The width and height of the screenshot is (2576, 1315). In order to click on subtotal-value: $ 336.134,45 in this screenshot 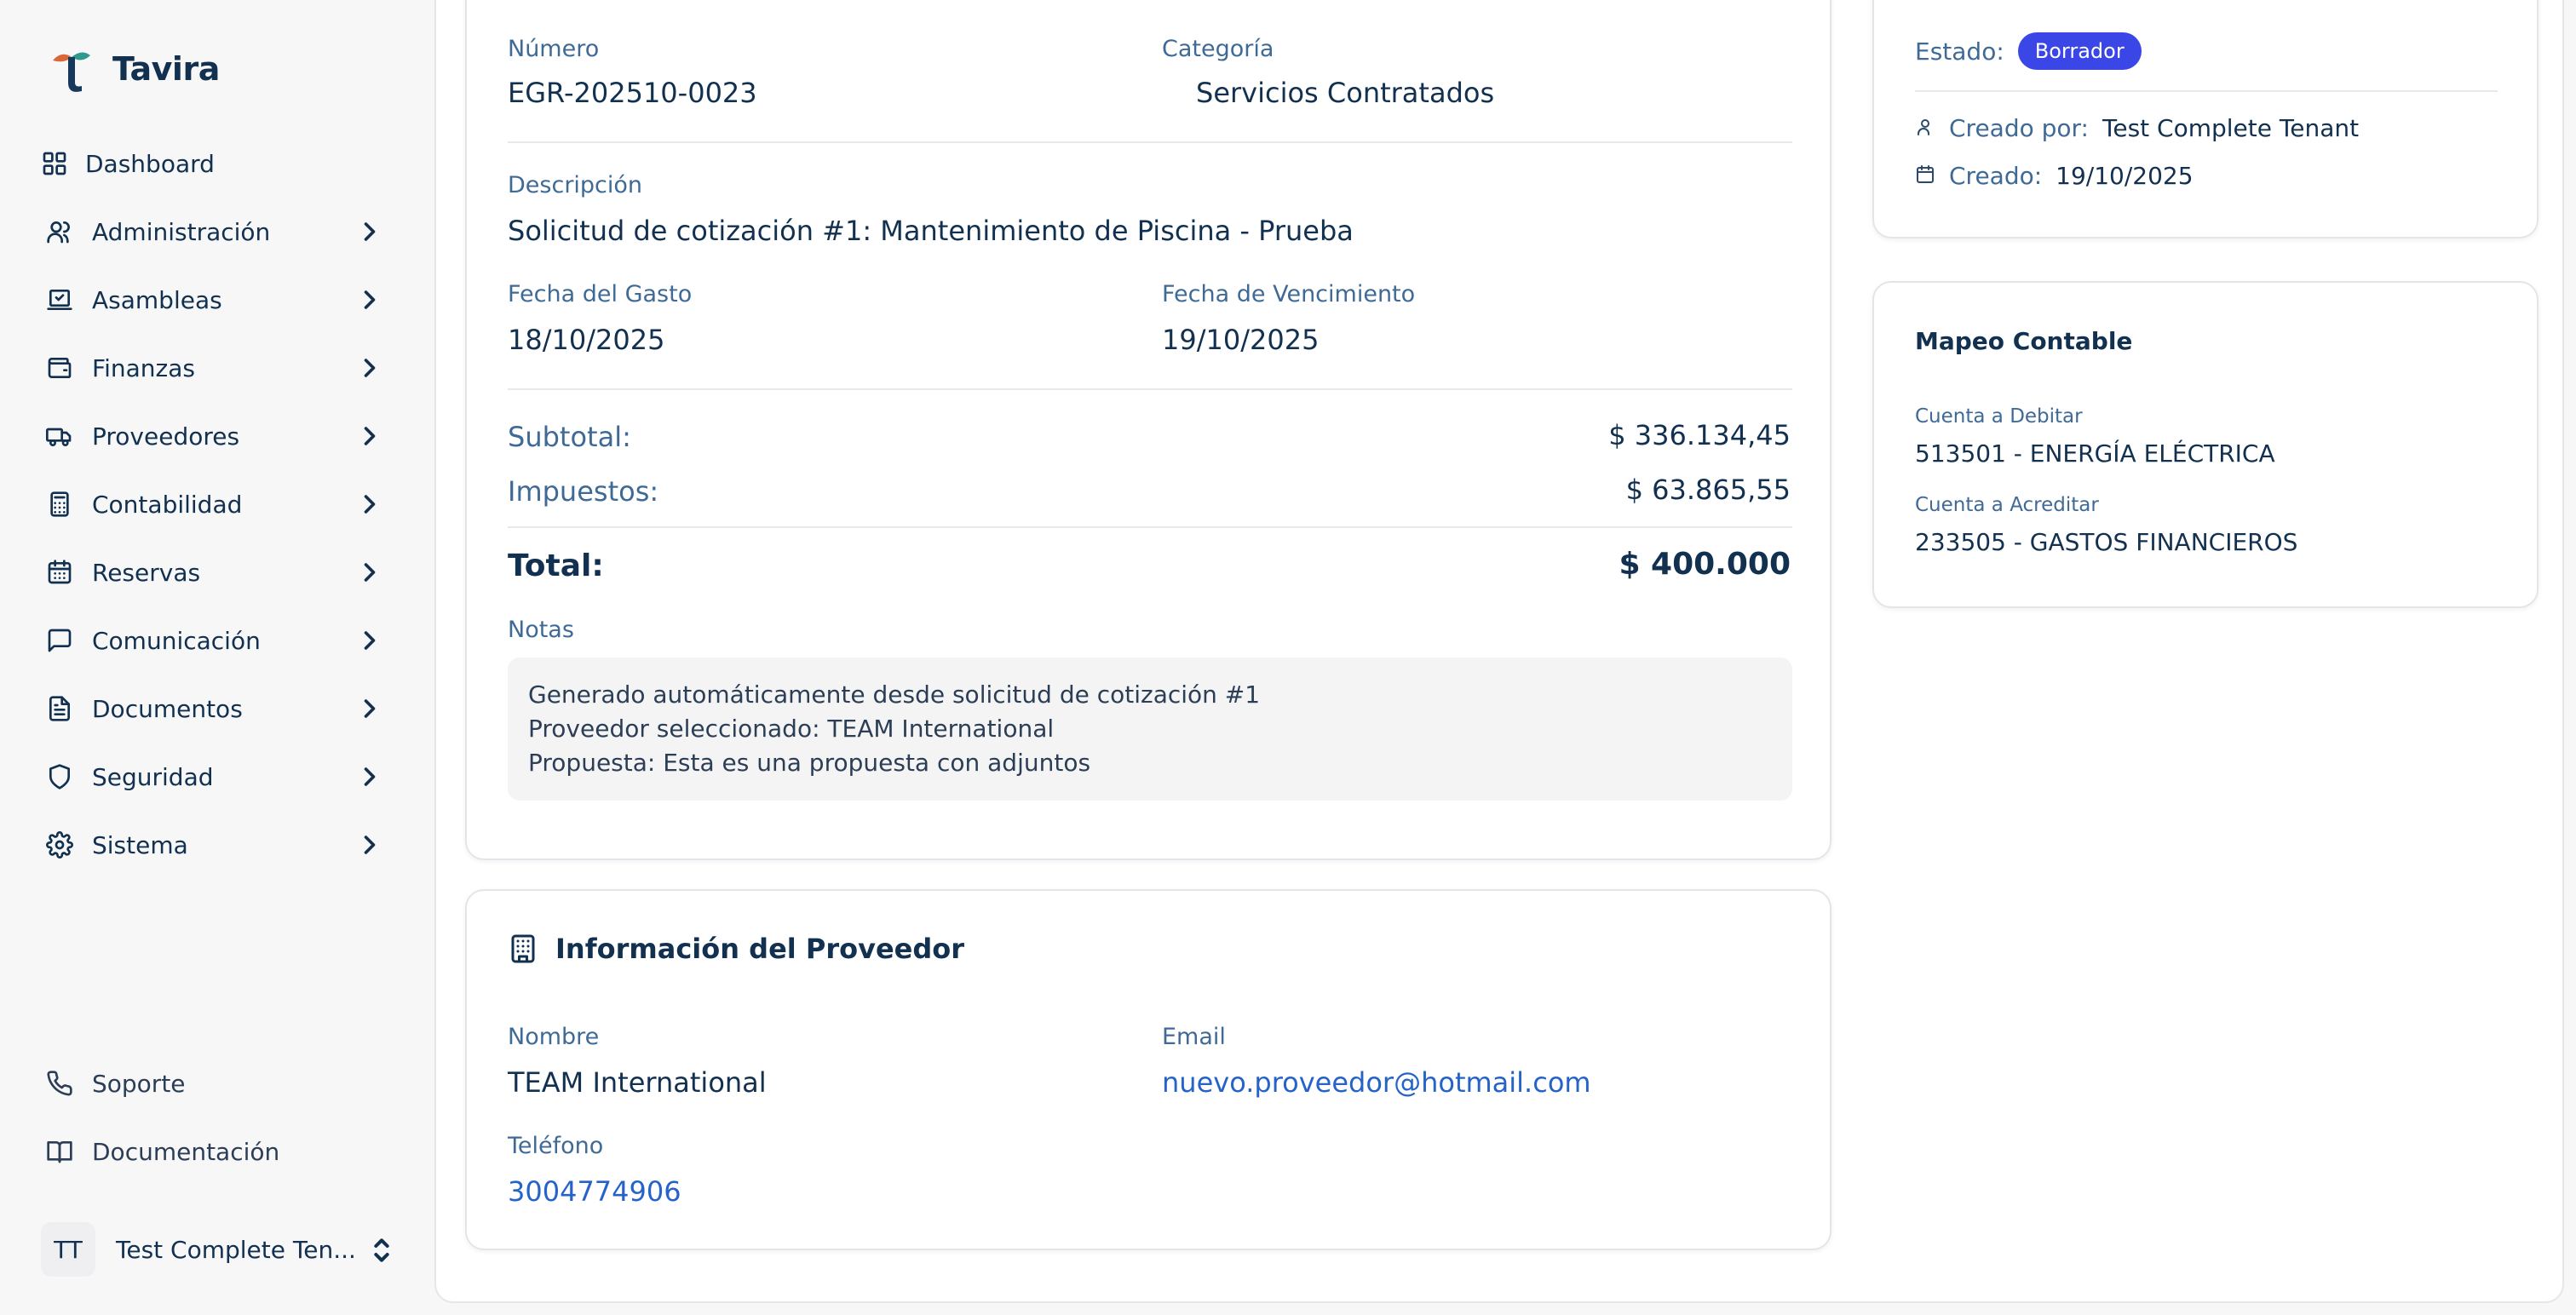, I will do `click(1700, 435)`.